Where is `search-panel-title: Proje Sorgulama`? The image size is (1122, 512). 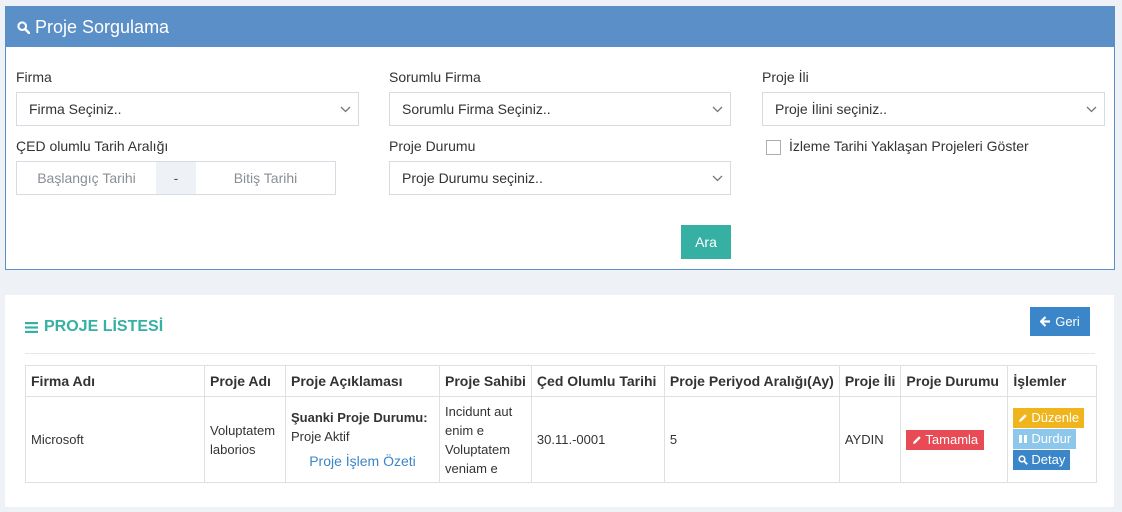
search-panel-title: Proje Sorgulama is located at coordinates (102, 26).